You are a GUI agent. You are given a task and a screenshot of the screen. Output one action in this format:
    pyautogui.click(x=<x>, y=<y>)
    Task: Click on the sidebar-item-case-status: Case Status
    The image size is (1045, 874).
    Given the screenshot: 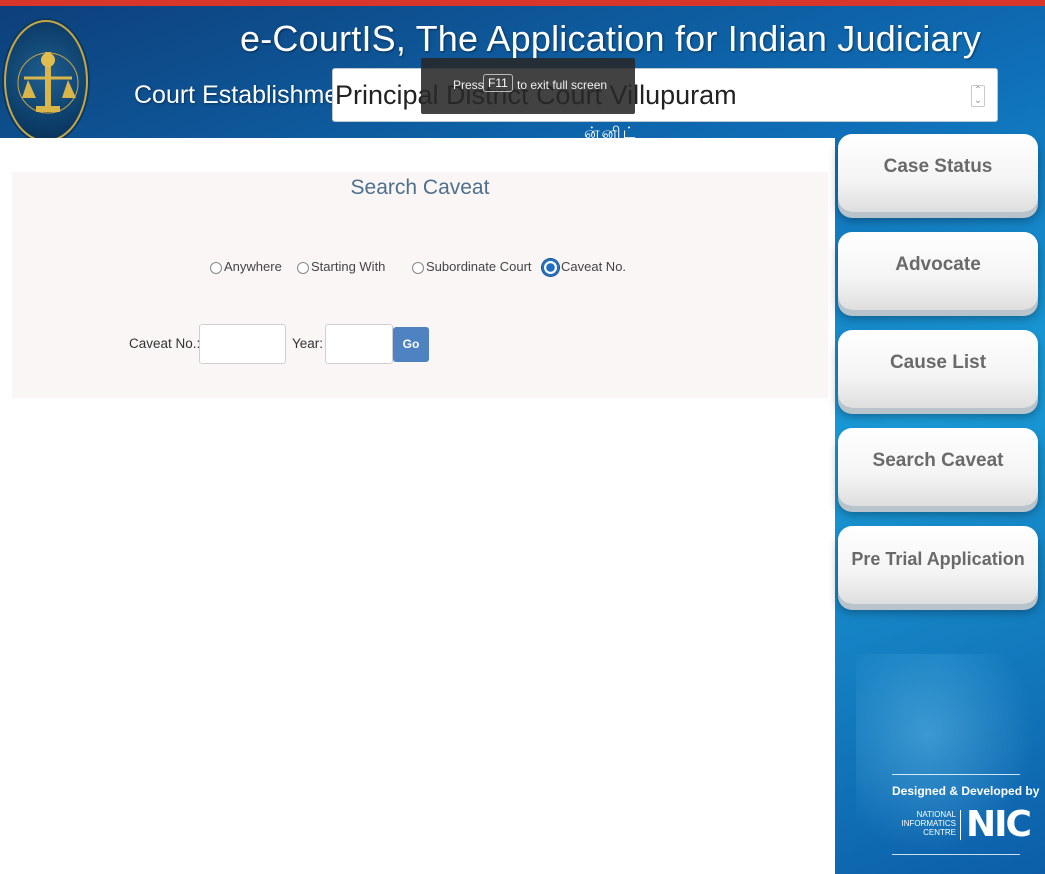 What is the action you would take?
    pyautogui.click(x=938, y=173)
    